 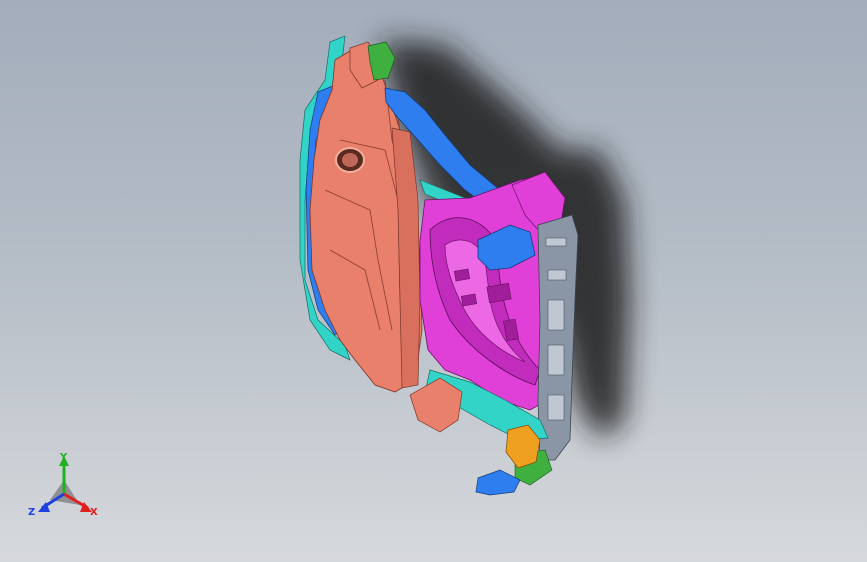 What do you see at coordinates (31, 512) in the screenshot?
I see `z-axis-label: Z` at bounding box center [31, 512].